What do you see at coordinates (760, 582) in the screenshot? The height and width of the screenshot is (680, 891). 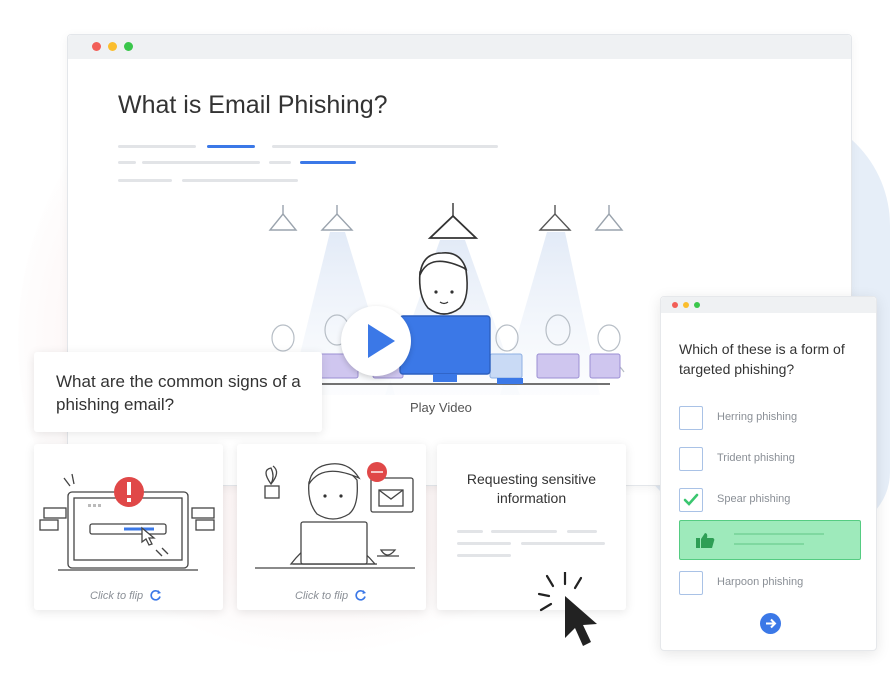 I see `option-label: Harpoon phishing` at bounding box center [760, 582].